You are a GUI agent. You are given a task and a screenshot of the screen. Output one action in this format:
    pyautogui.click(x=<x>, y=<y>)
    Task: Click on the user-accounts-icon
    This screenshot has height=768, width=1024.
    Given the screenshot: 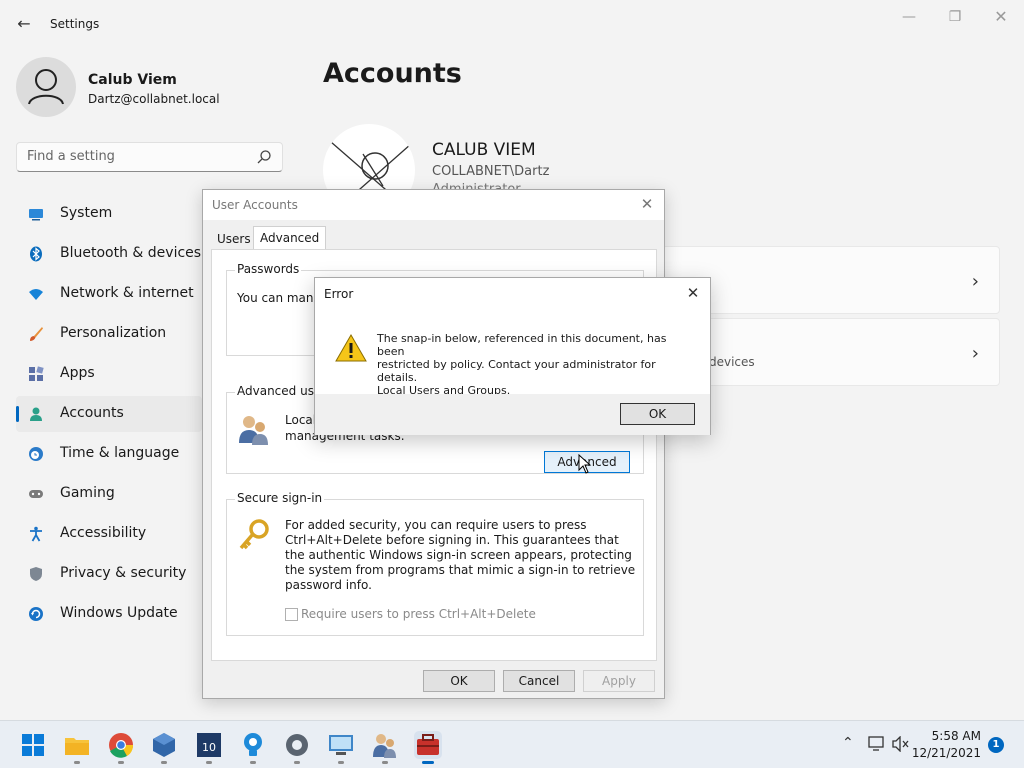 What is the action you would take?
    pyautogui.click(x=385, y=745)
    